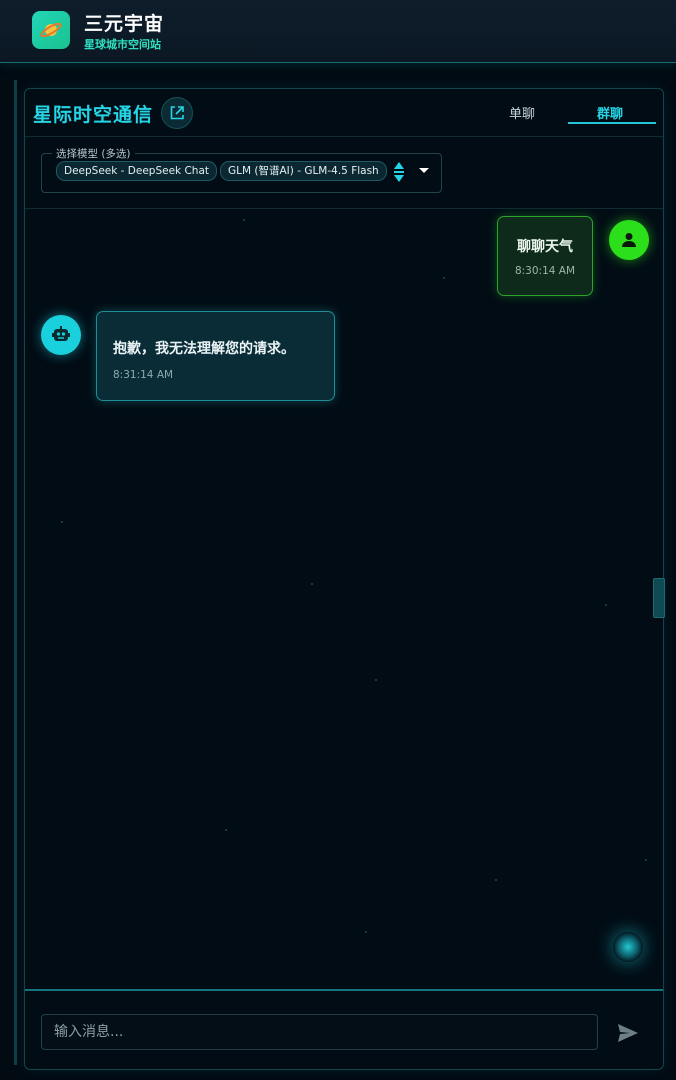 Image resolution: width=676 pixels, height=1080 pixels. Describe the element at coordinates (344, 208) in the screenshot. I see `divider` at that location.